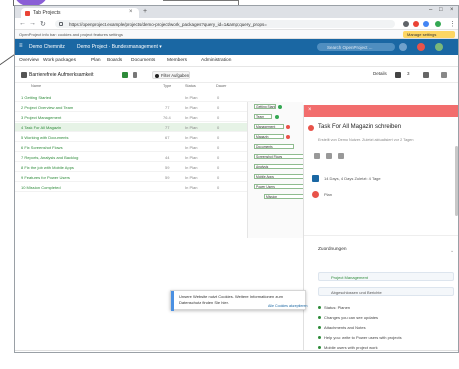 This screenshot has width=459, height=369. What do you see at coordinates (22, 23) in the screenshot?
I see `back-icon: ←` at bounding box center [22, 23].